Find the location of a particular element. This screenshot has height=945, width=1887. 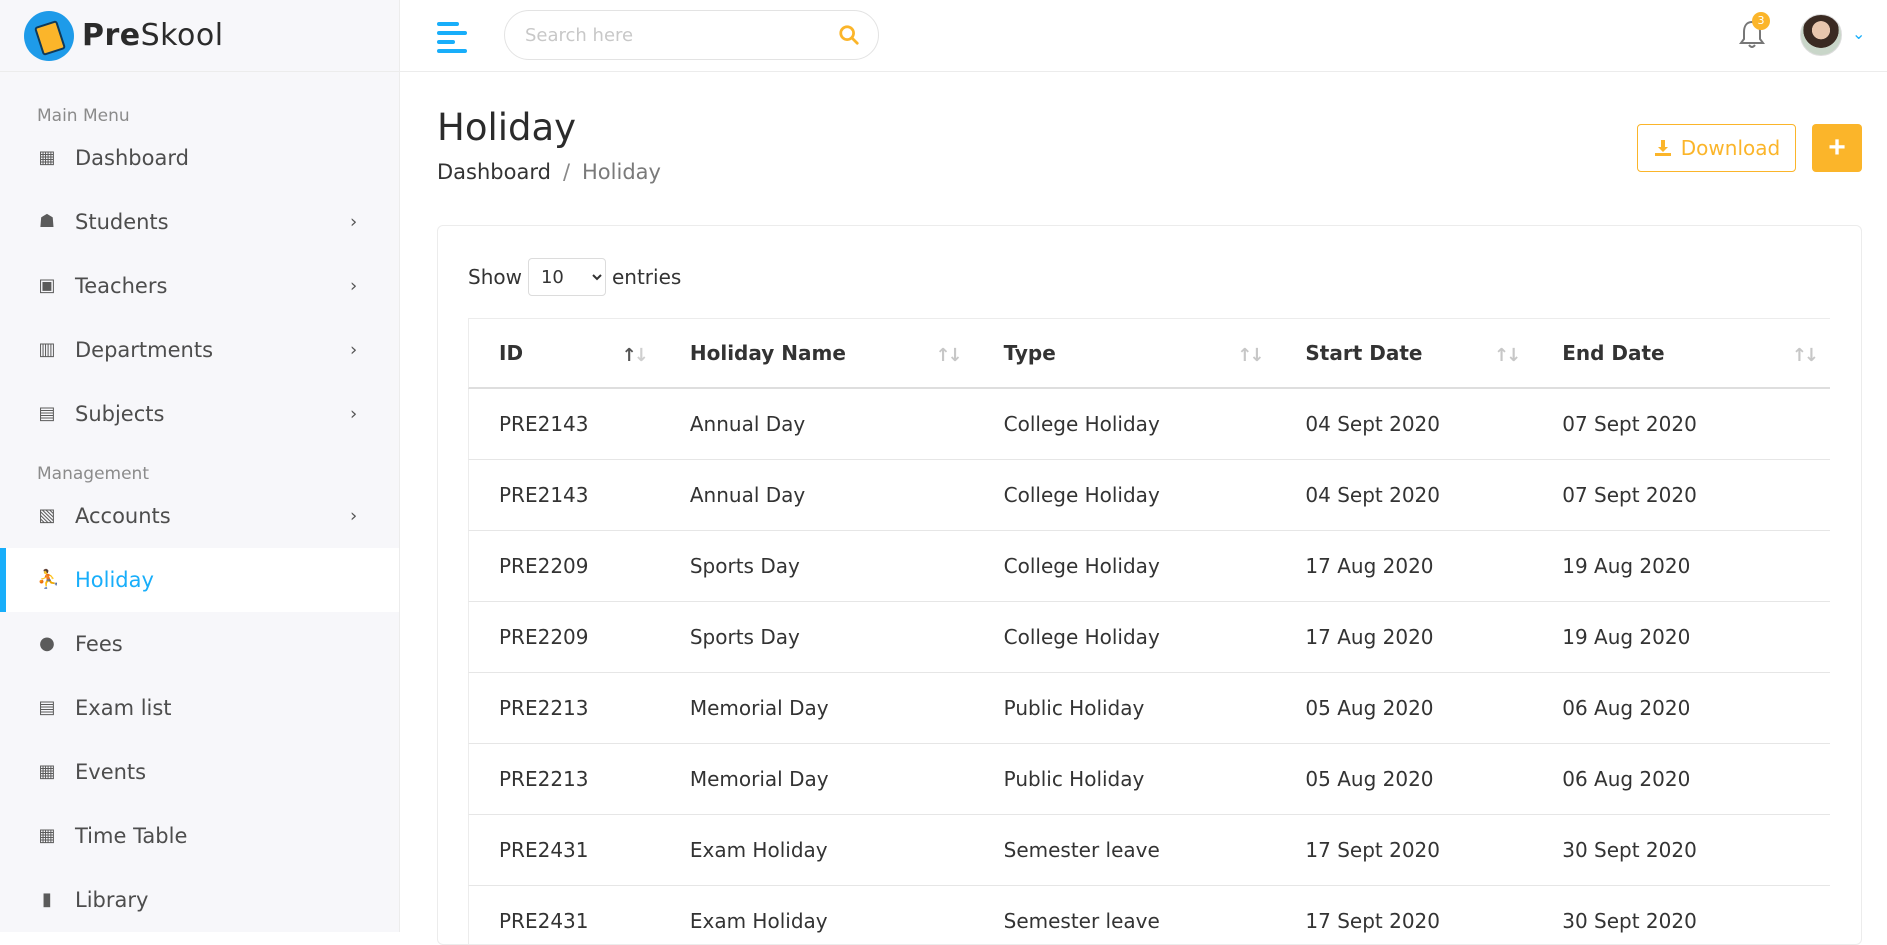

sidebar-item-dashboard: ▦Dashboard is located at coordinates (199, 158).